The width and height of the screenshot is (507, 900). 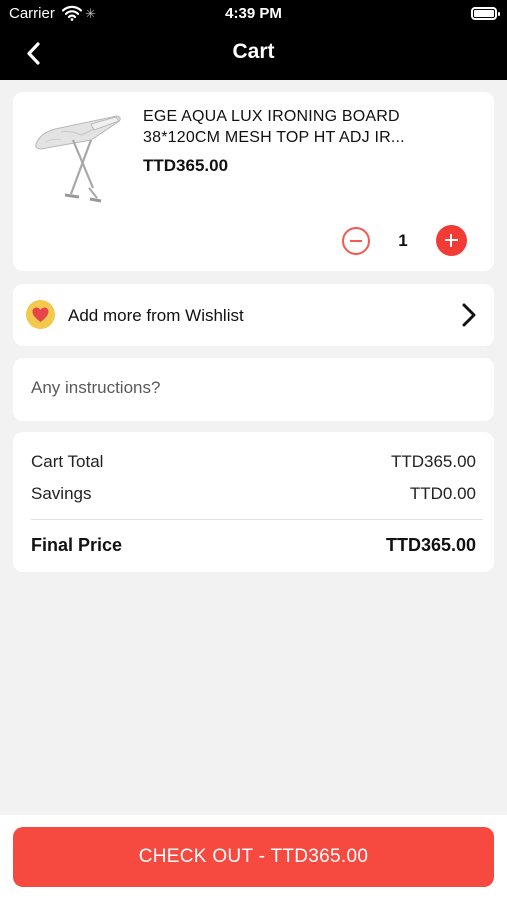 I want to click on ironing-board-image, so click(x=78, y=159).